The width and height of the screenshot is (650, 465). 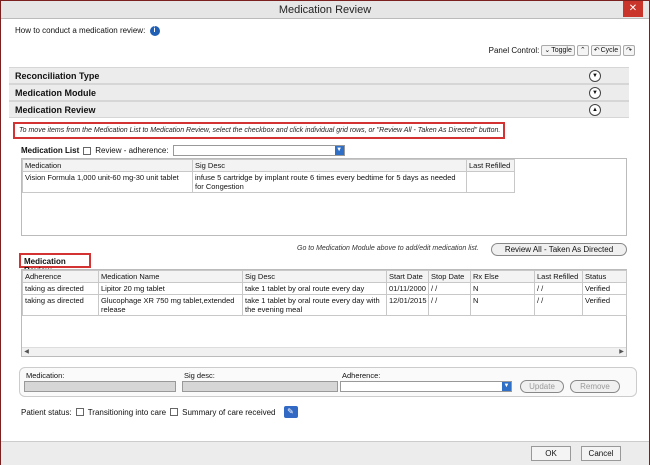 What do you see at coordinates (55, 110) in the screenshot?
I see `panel-medication-review-label: Medication Review` at bounding box center [55, 110].